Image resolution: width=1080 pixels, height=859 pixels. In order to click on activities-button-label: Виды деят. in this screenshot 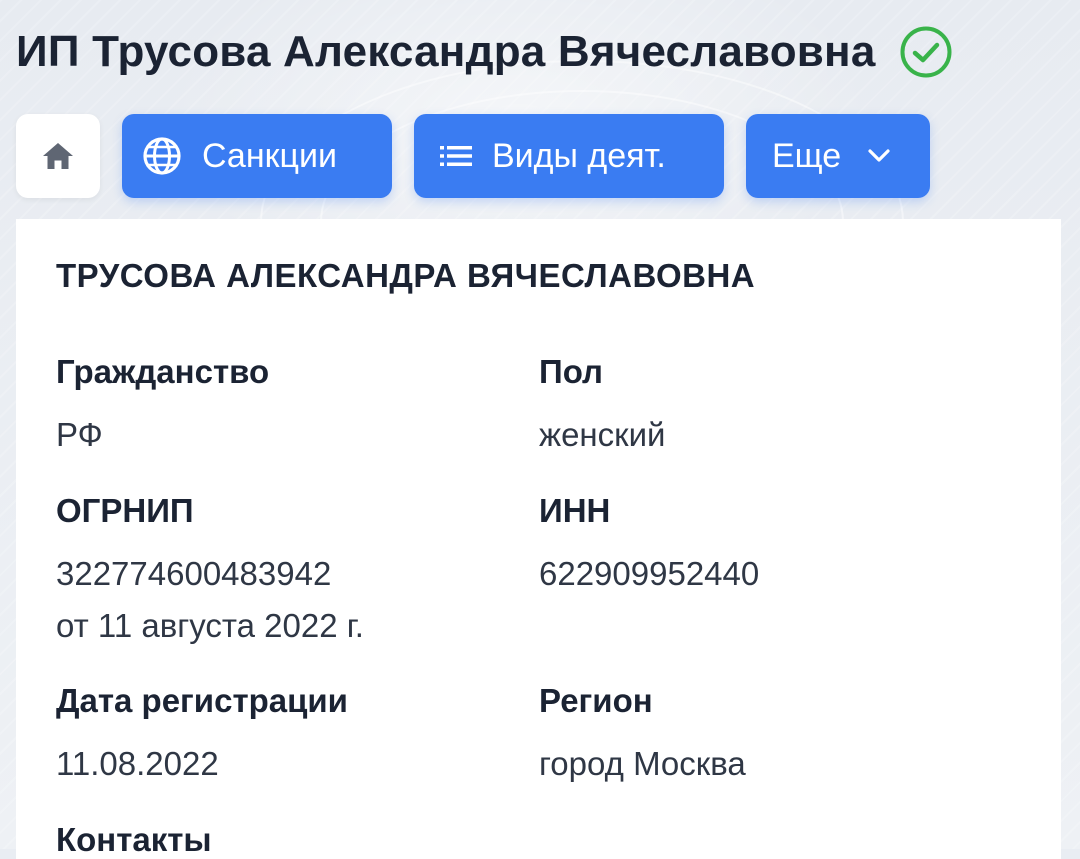, I will do `click(579, 155)`.